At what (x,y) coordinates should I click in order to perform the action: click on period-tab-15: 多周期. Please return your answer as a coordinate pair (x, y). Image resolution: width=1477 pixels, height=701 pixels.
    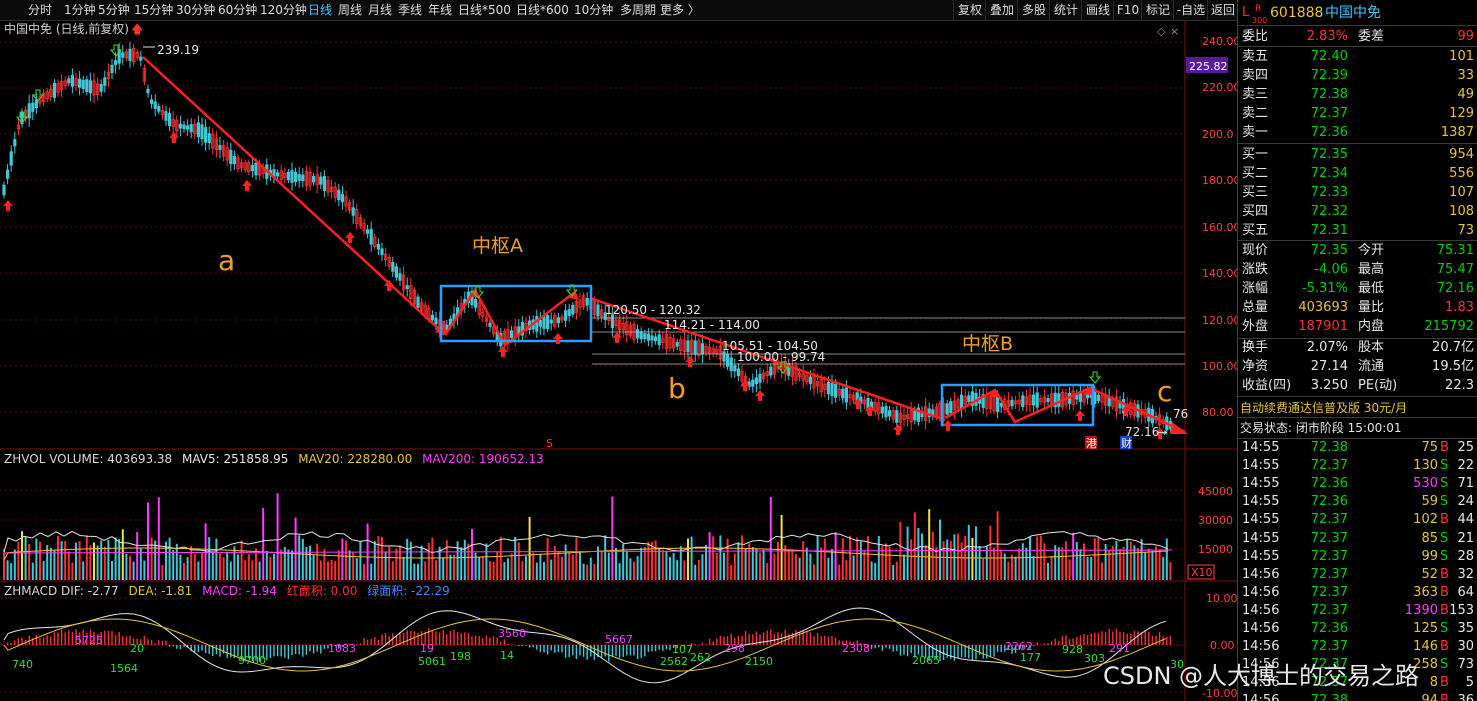
    Looking at the image, I should click on (638, 10).